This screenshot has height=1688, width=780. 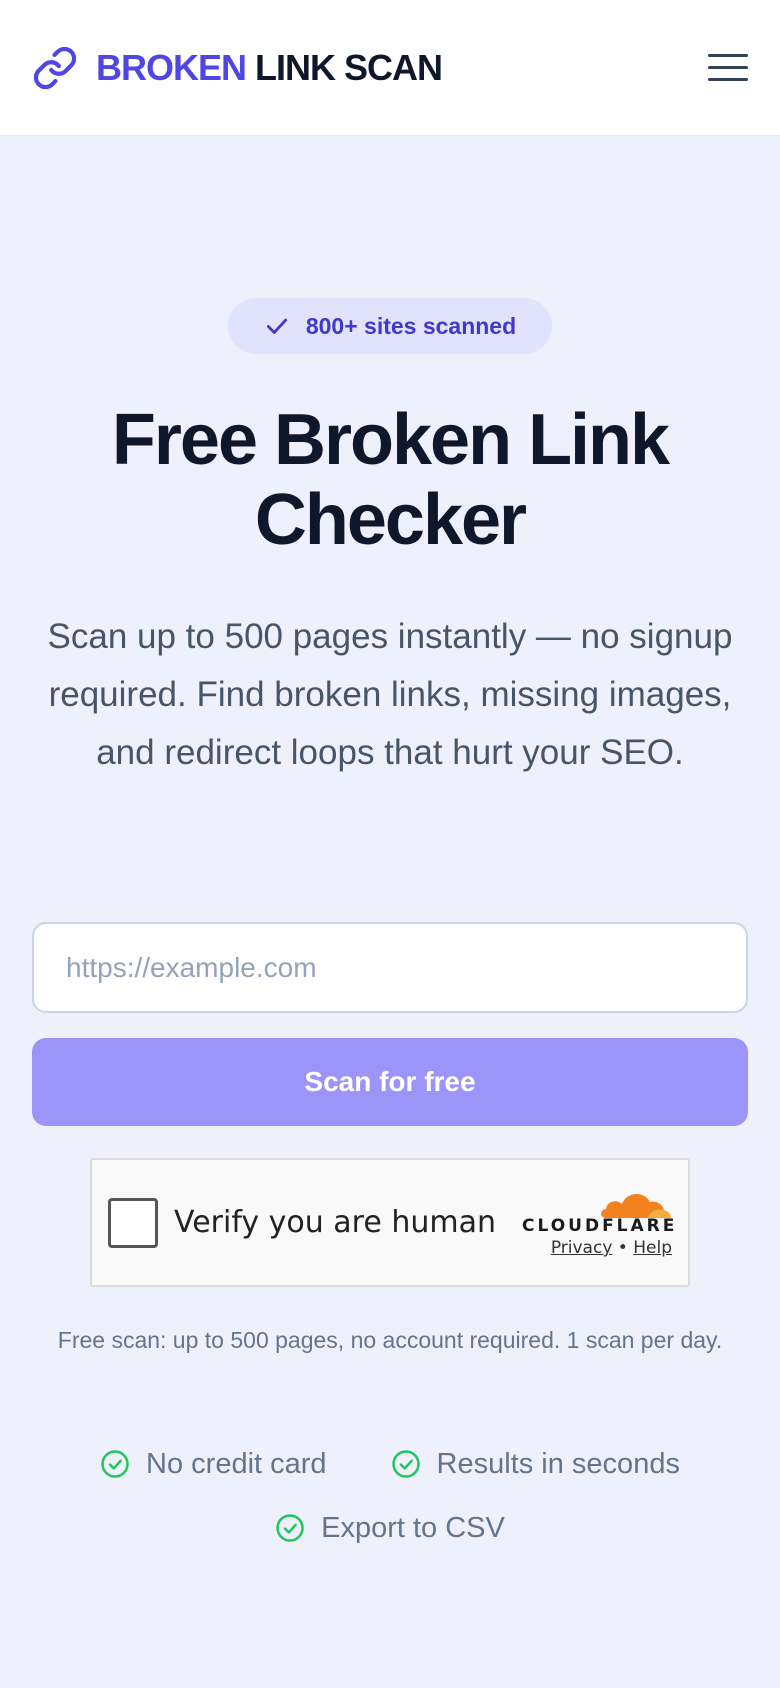 I want to click on feature-item: No credit card, so click(x=213, y=1464).